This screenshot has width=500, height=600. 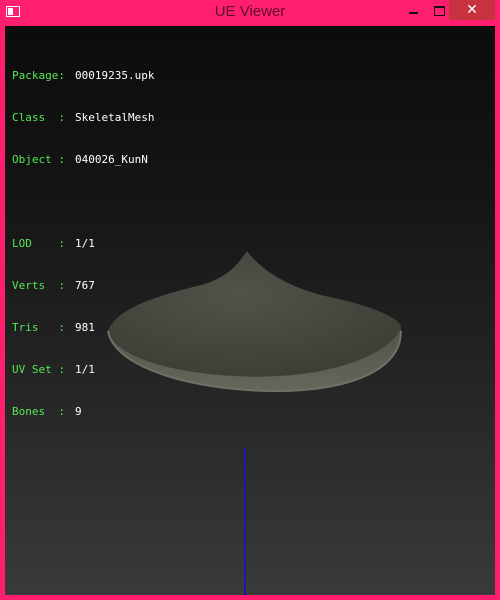 I want to click on info-row-bones: Bones : 9, so click(x=83, y=412).